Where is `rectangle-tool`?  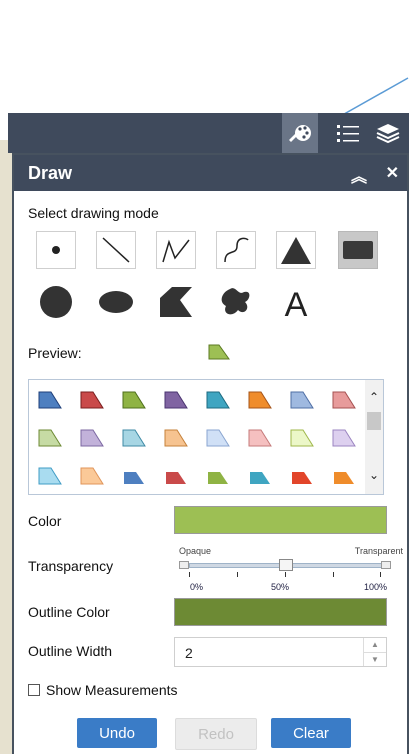
rectangle-tool is located at coordinates (358, 250).